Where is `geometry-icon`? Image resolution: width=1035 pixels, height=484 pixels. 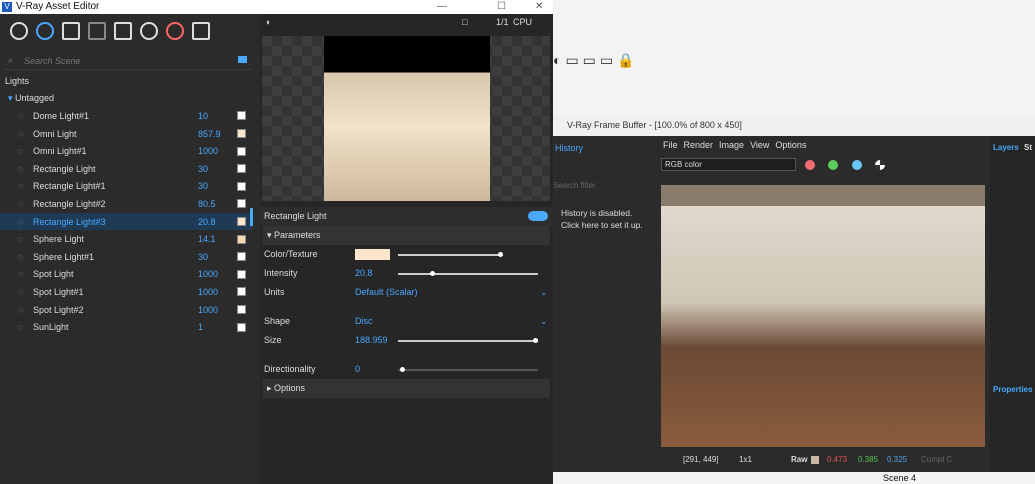
geometry-icon is located at coordinates (71, 31).